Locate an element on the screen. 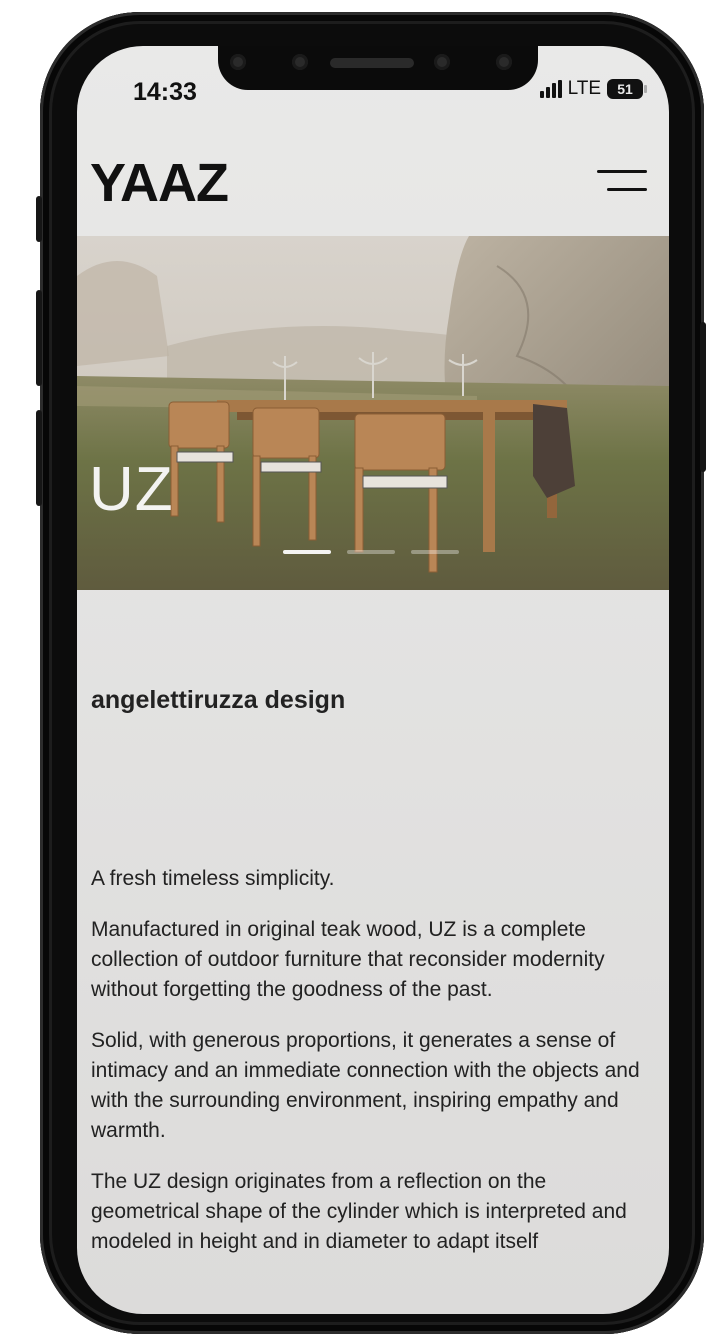 The height and width of the screenshot is (1338, 706). signal-bars-icon is located at coordinates (550, 89).